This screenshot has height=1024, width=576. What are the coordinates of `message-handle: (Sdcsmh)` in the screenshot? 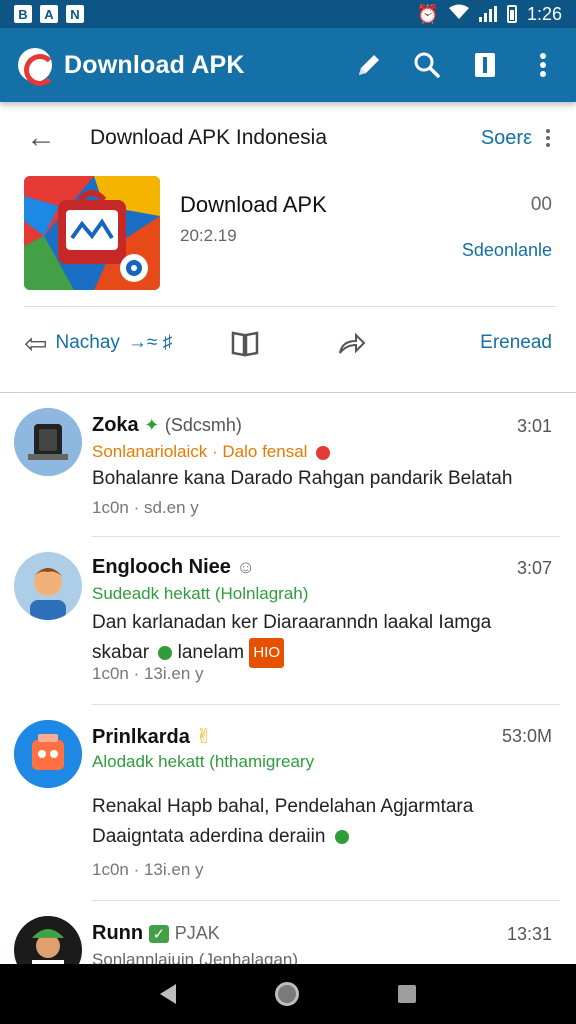 It's located at (203, 425).